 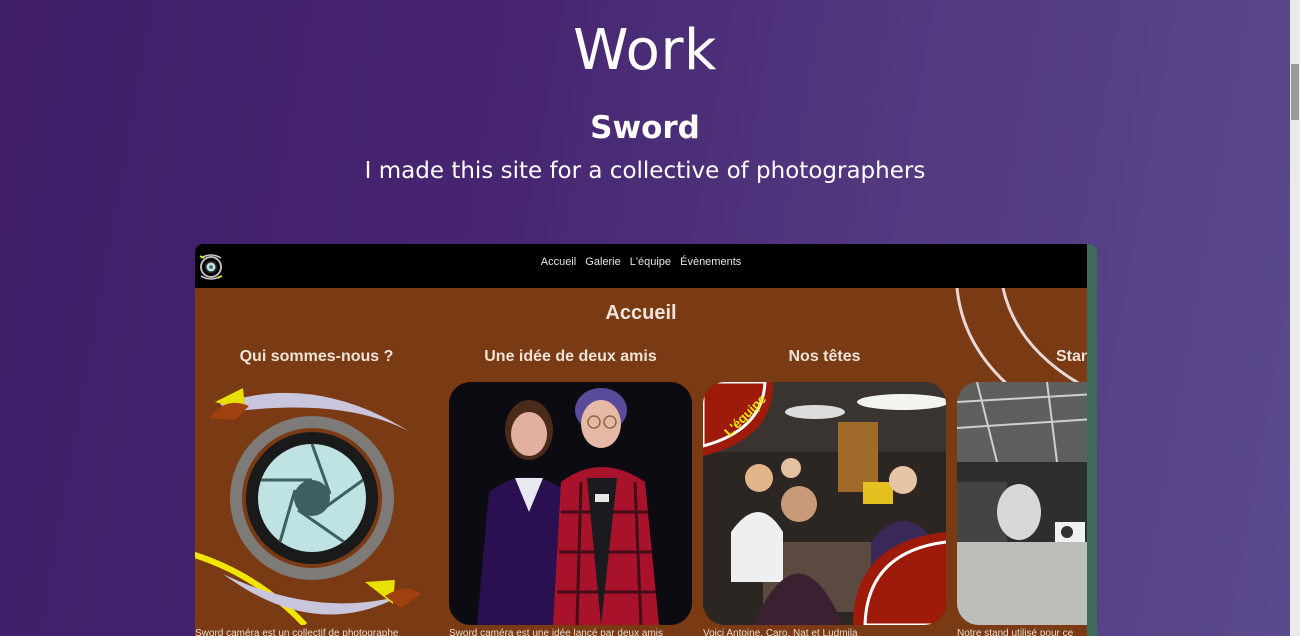 I want to click on card-title: Stand, so click(x=1071, y=356).